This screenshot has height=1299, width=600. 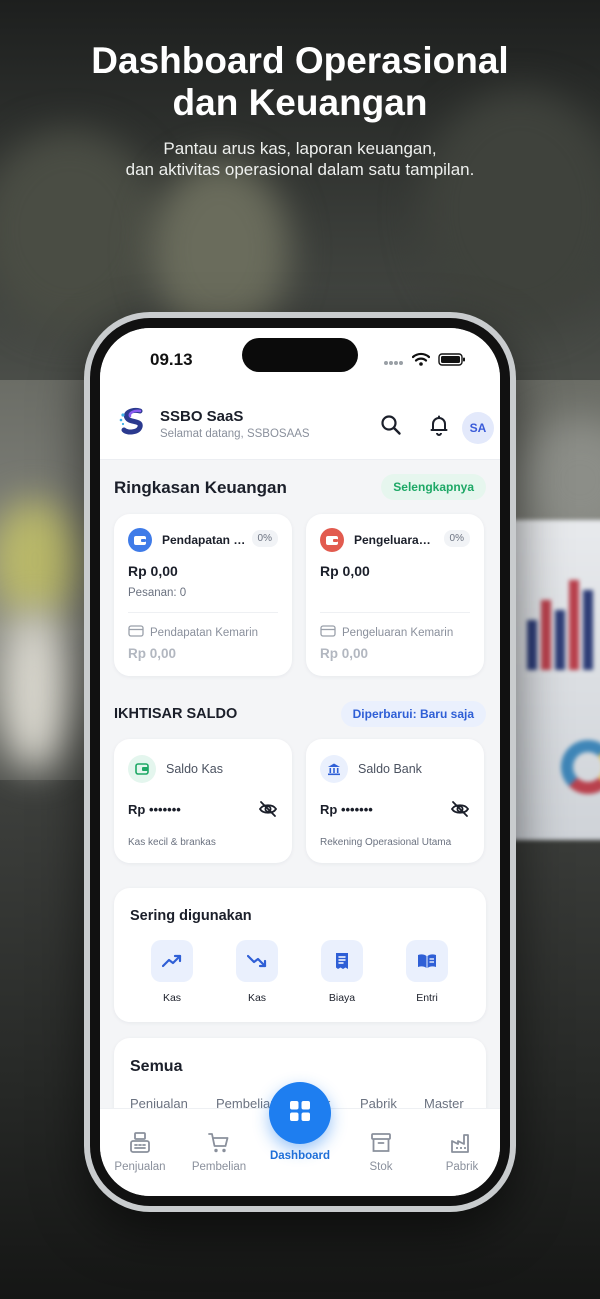 What do you see at coordinates (413, 714) in the screenshot?
I see `updated-badge: Diperbarui: Baru saja` at bounding box center [413, 714].